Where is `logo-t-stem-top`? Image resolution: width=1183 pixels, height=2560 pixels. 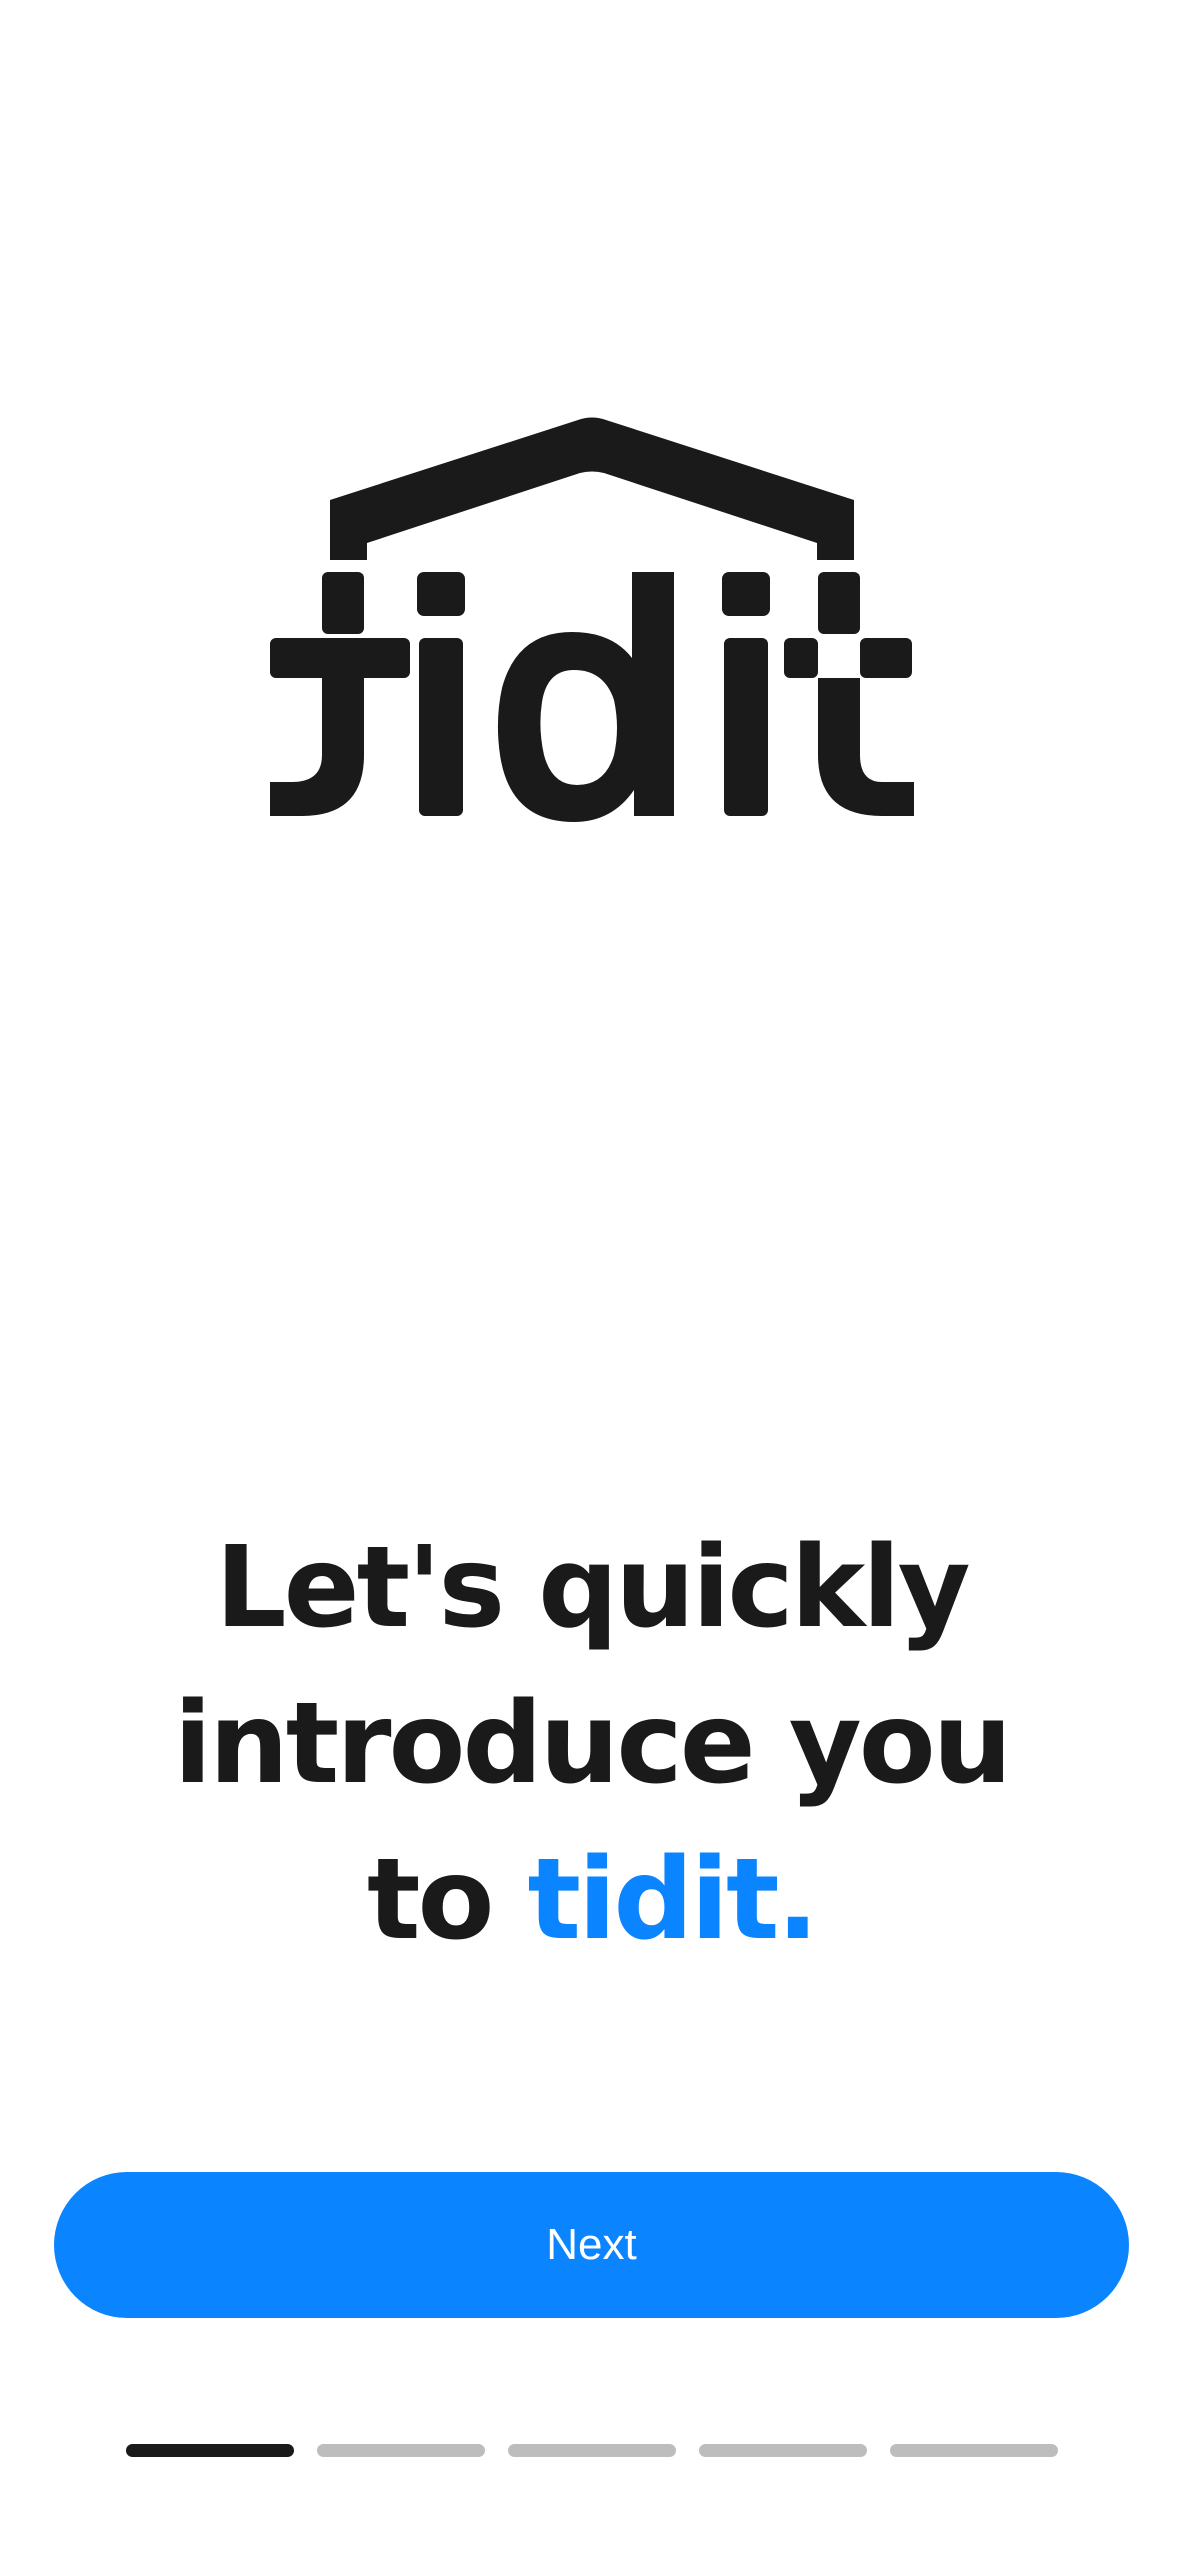
logo-t-stem-top is located at coordinates (343, 603).